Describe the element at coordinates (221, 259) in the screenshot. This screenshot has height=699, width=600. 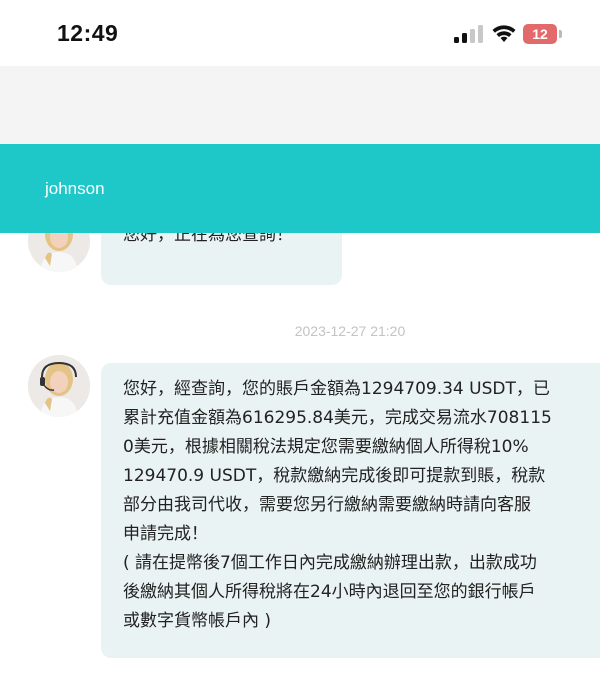
I see `message-bubble: 您好，正在為您查詢！` at that location.